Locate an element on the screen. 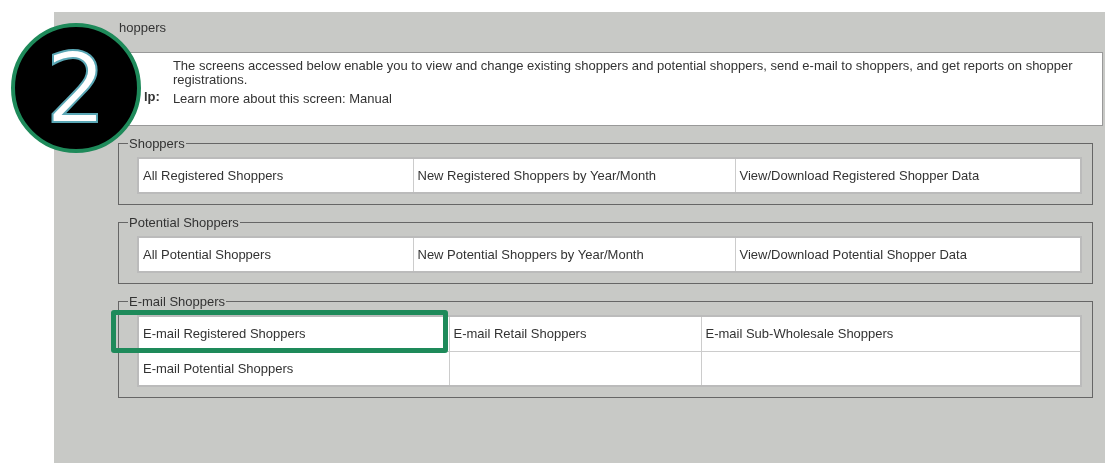 This screenshot has width=1107, height=468. help-text: The screens accessed below enable you to view and change existing shoppers and potential shoppers, send e-mail to shoppers, and get reports on shopper registrations. is located at coordinates (623, 73).